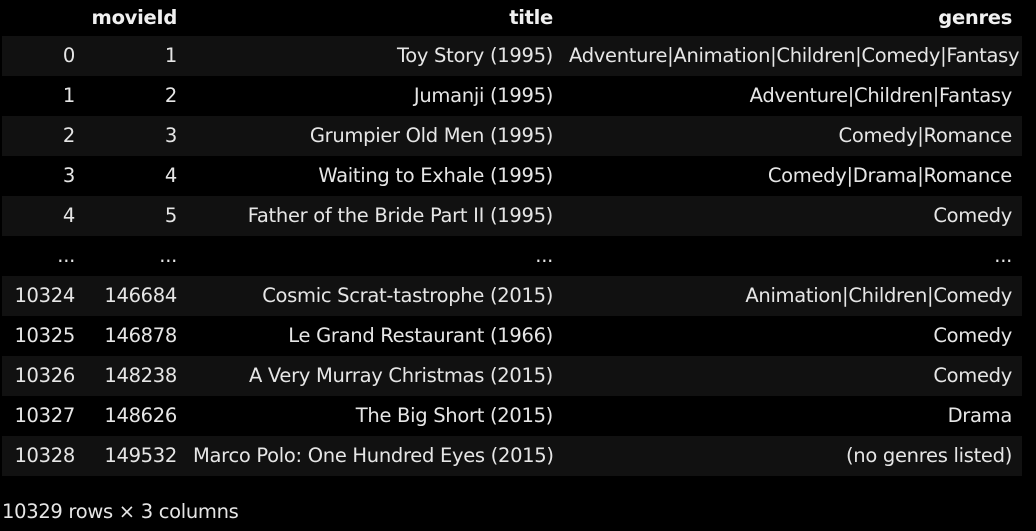 This screenshot has height=531, width=1036. What do you see at coordinates (140, 415) in the screenshot?
I see `cell-movieid: 148626` at bounding box center [140, 415].